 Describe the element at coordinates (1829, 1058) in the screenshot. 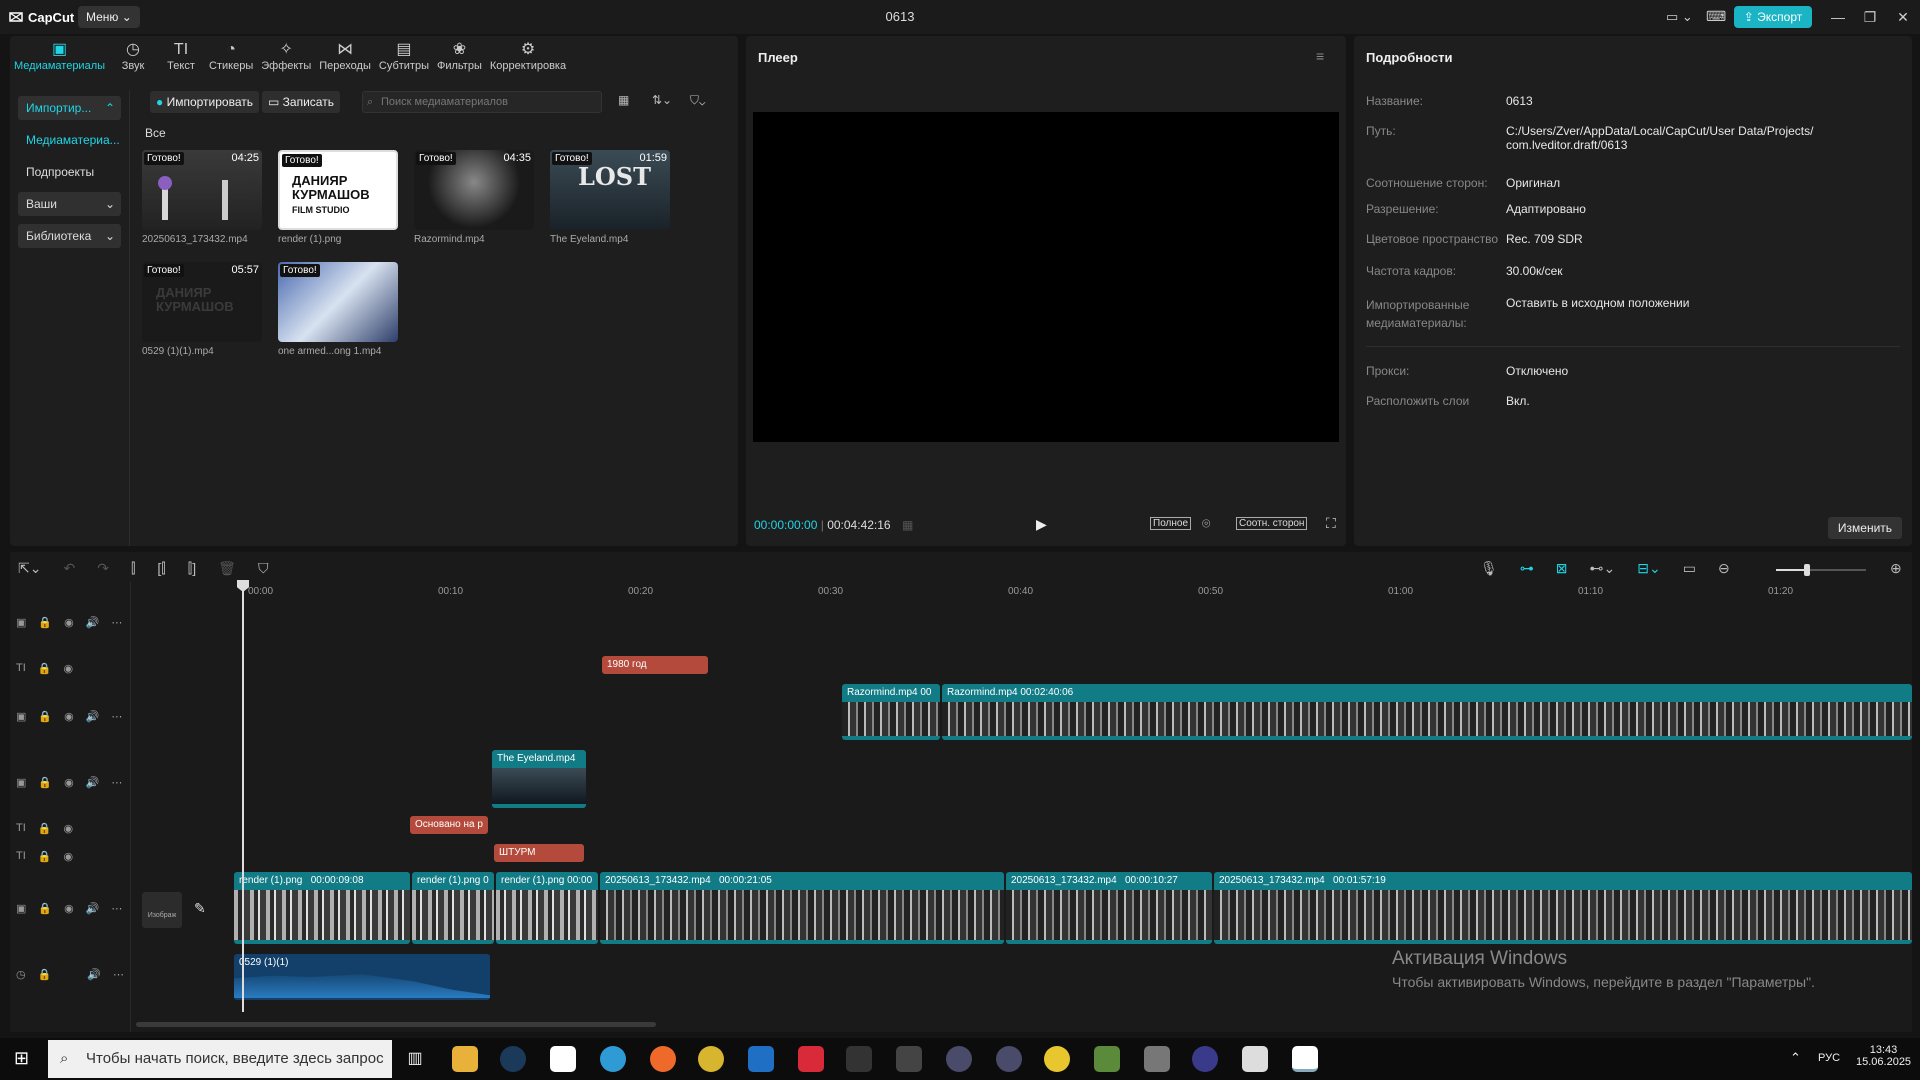

I see `language-indicator: РУС` at that location.